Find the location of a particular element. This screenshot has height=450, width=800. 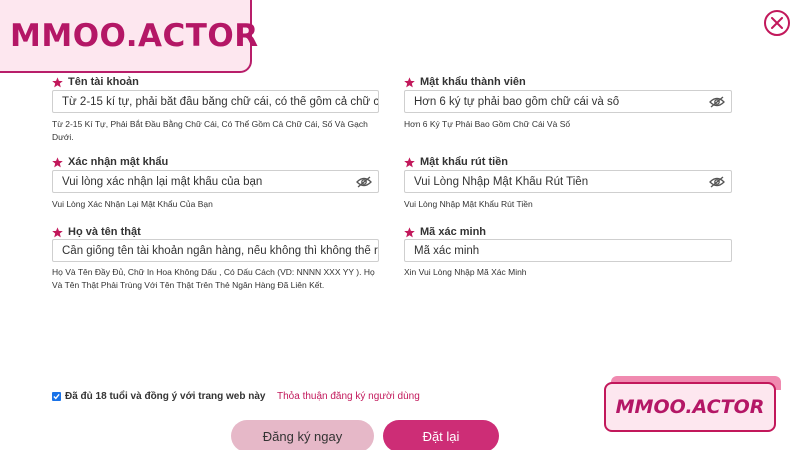

member-password-input: Hơn 6 ký tự phải bao gồm chữ cái và số is located at coordinates (568, 101).